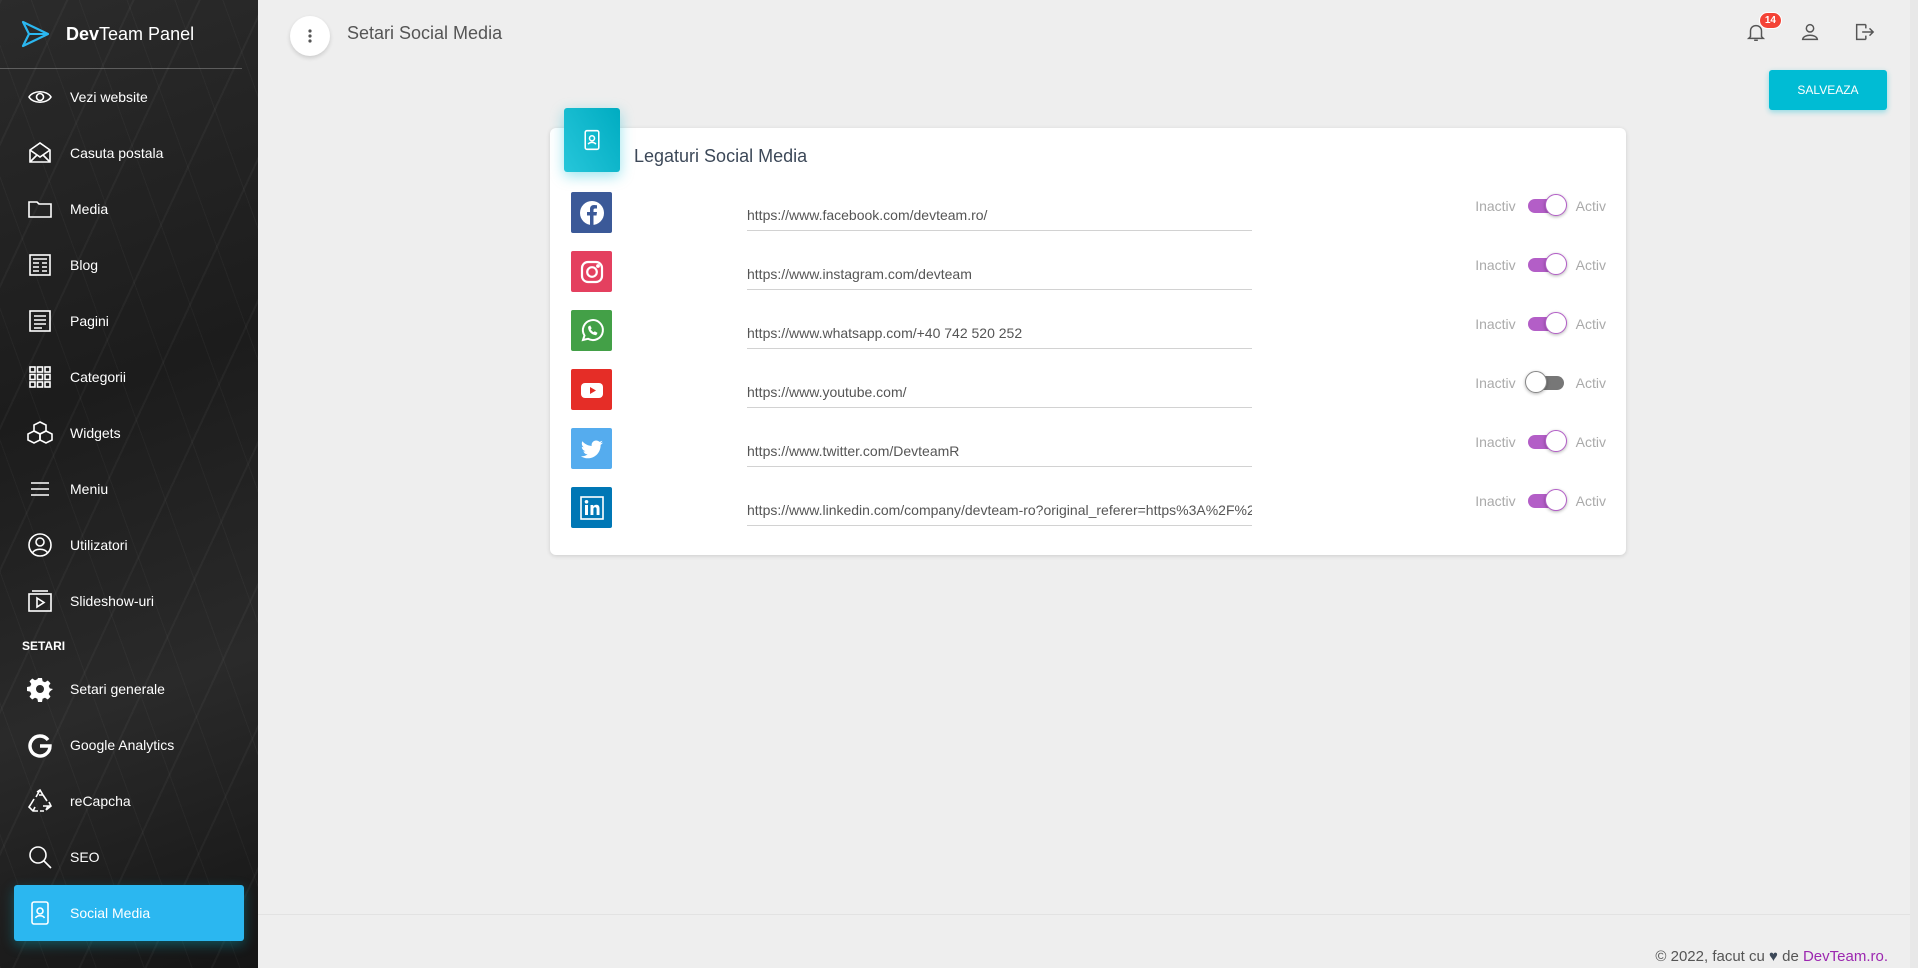  I want to click on page-icon, so click(40, 321).